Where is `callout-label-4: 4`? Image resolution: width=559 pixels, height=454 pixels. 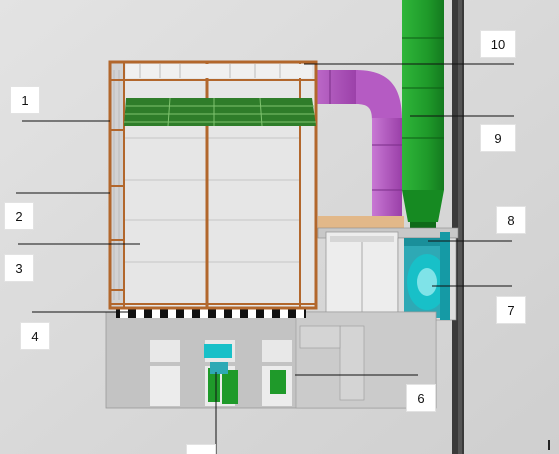 callout-label-4: 4 is located at coordinates (35, 336).